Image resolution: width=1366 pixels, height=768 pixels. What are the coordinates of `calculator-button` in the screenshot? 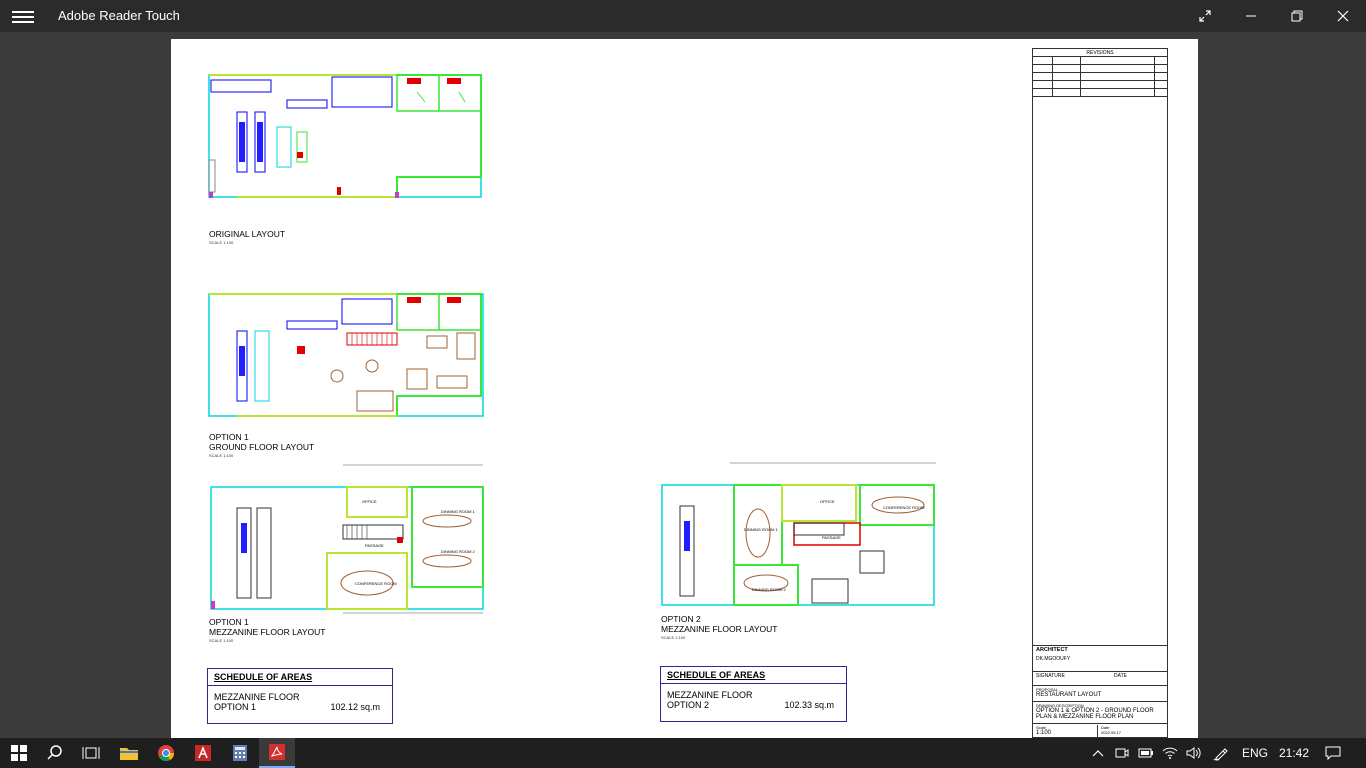 It's located at (240, 753).